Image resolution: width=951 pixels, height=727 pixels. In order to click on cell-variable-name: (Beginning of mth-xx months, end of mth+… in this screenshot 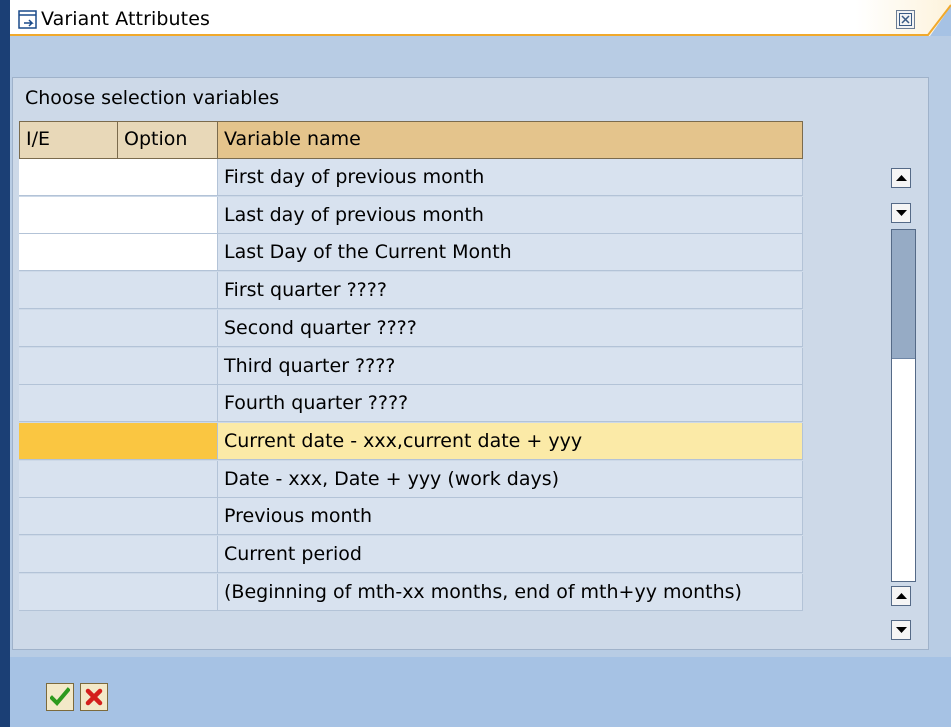, I will do `click(510, 592)`.